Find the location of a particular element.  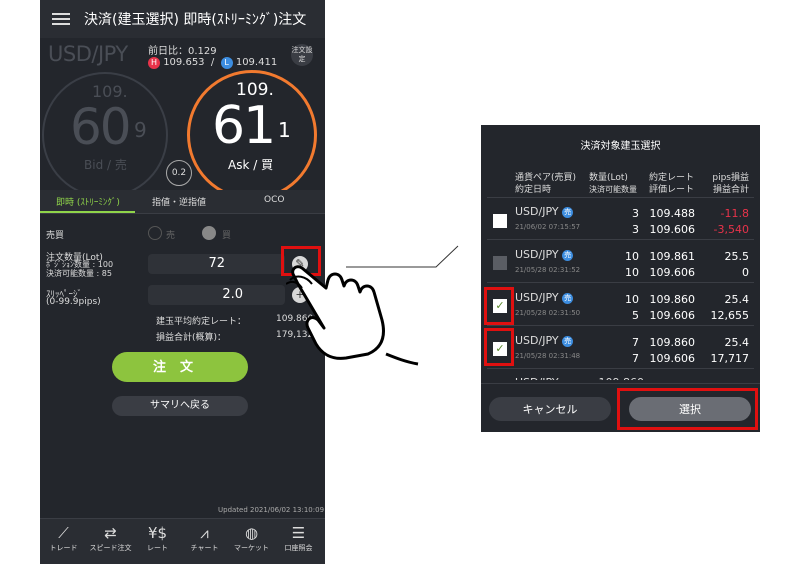

slippage-range: (0-99.9pips) is located at coordinates (73, 302).